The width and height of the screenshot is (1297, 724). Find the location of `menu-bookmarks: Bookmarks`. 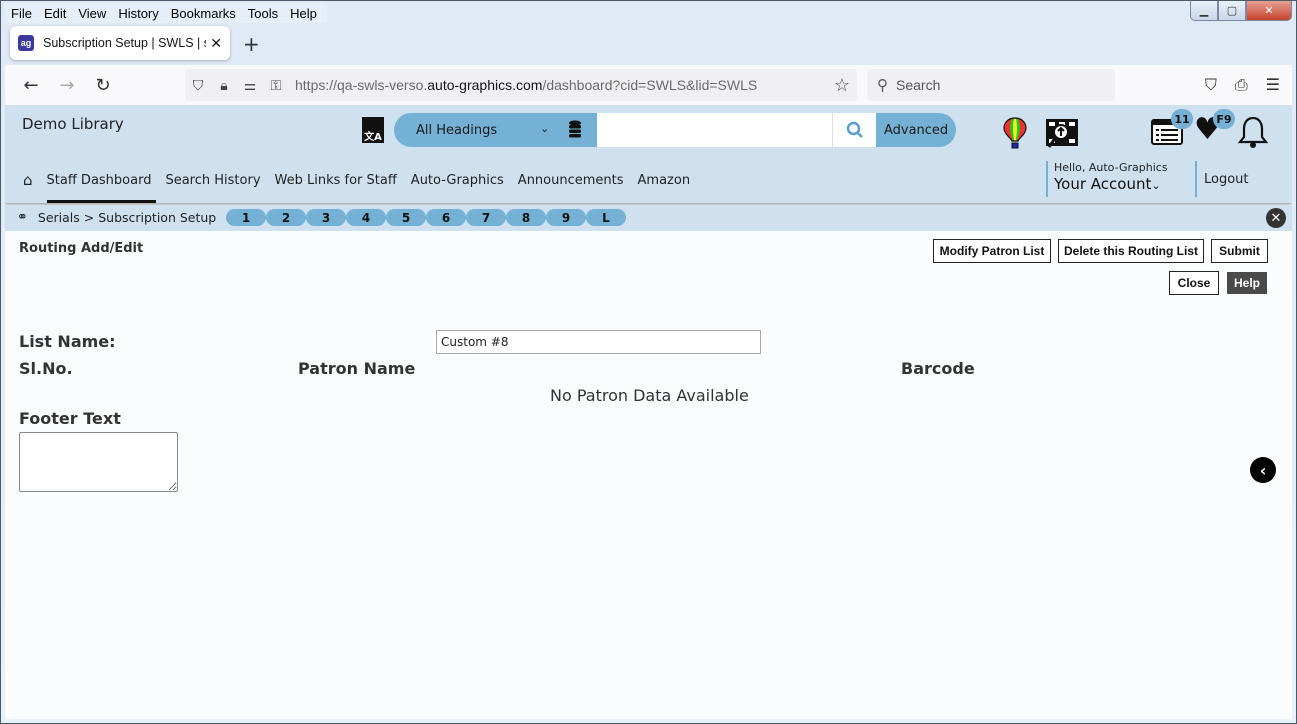

menu-bookmarks: Bookmarks is located at coordinates (203, 13).